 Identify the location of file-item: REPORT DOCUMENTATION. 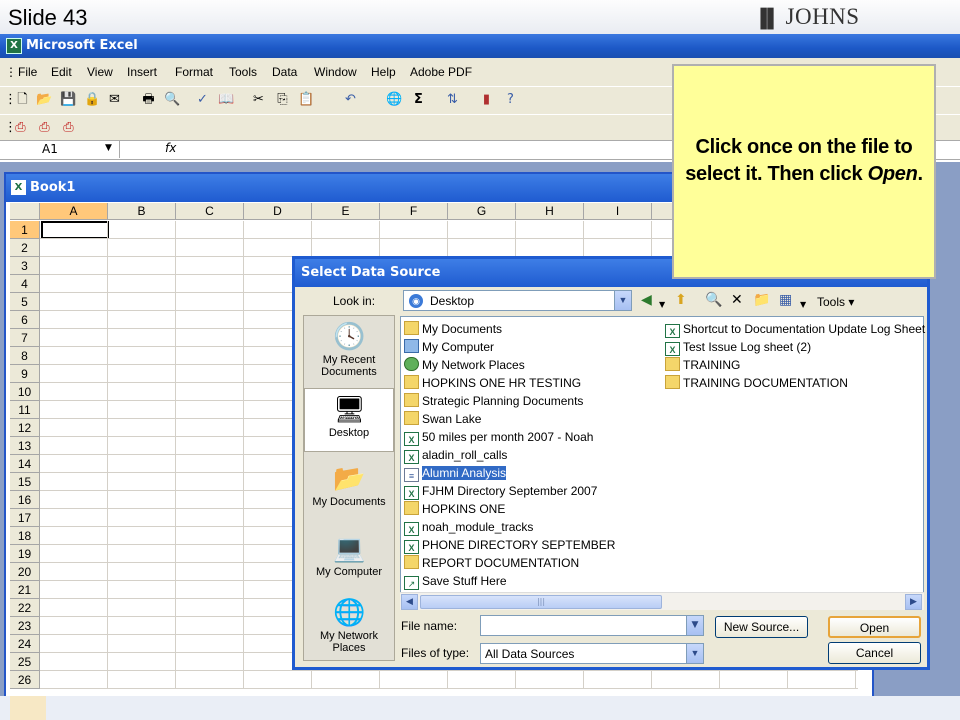
(491, 563).